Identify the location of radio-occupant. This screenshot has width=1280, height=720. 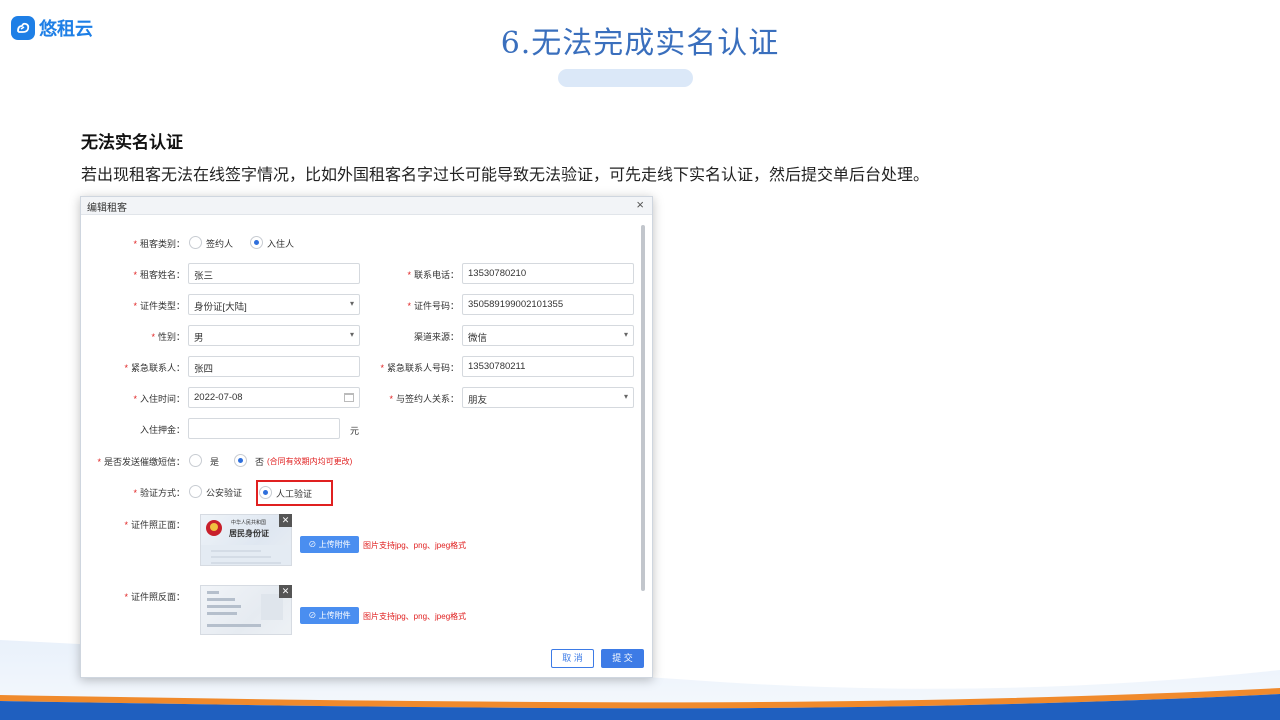
(256, 242).